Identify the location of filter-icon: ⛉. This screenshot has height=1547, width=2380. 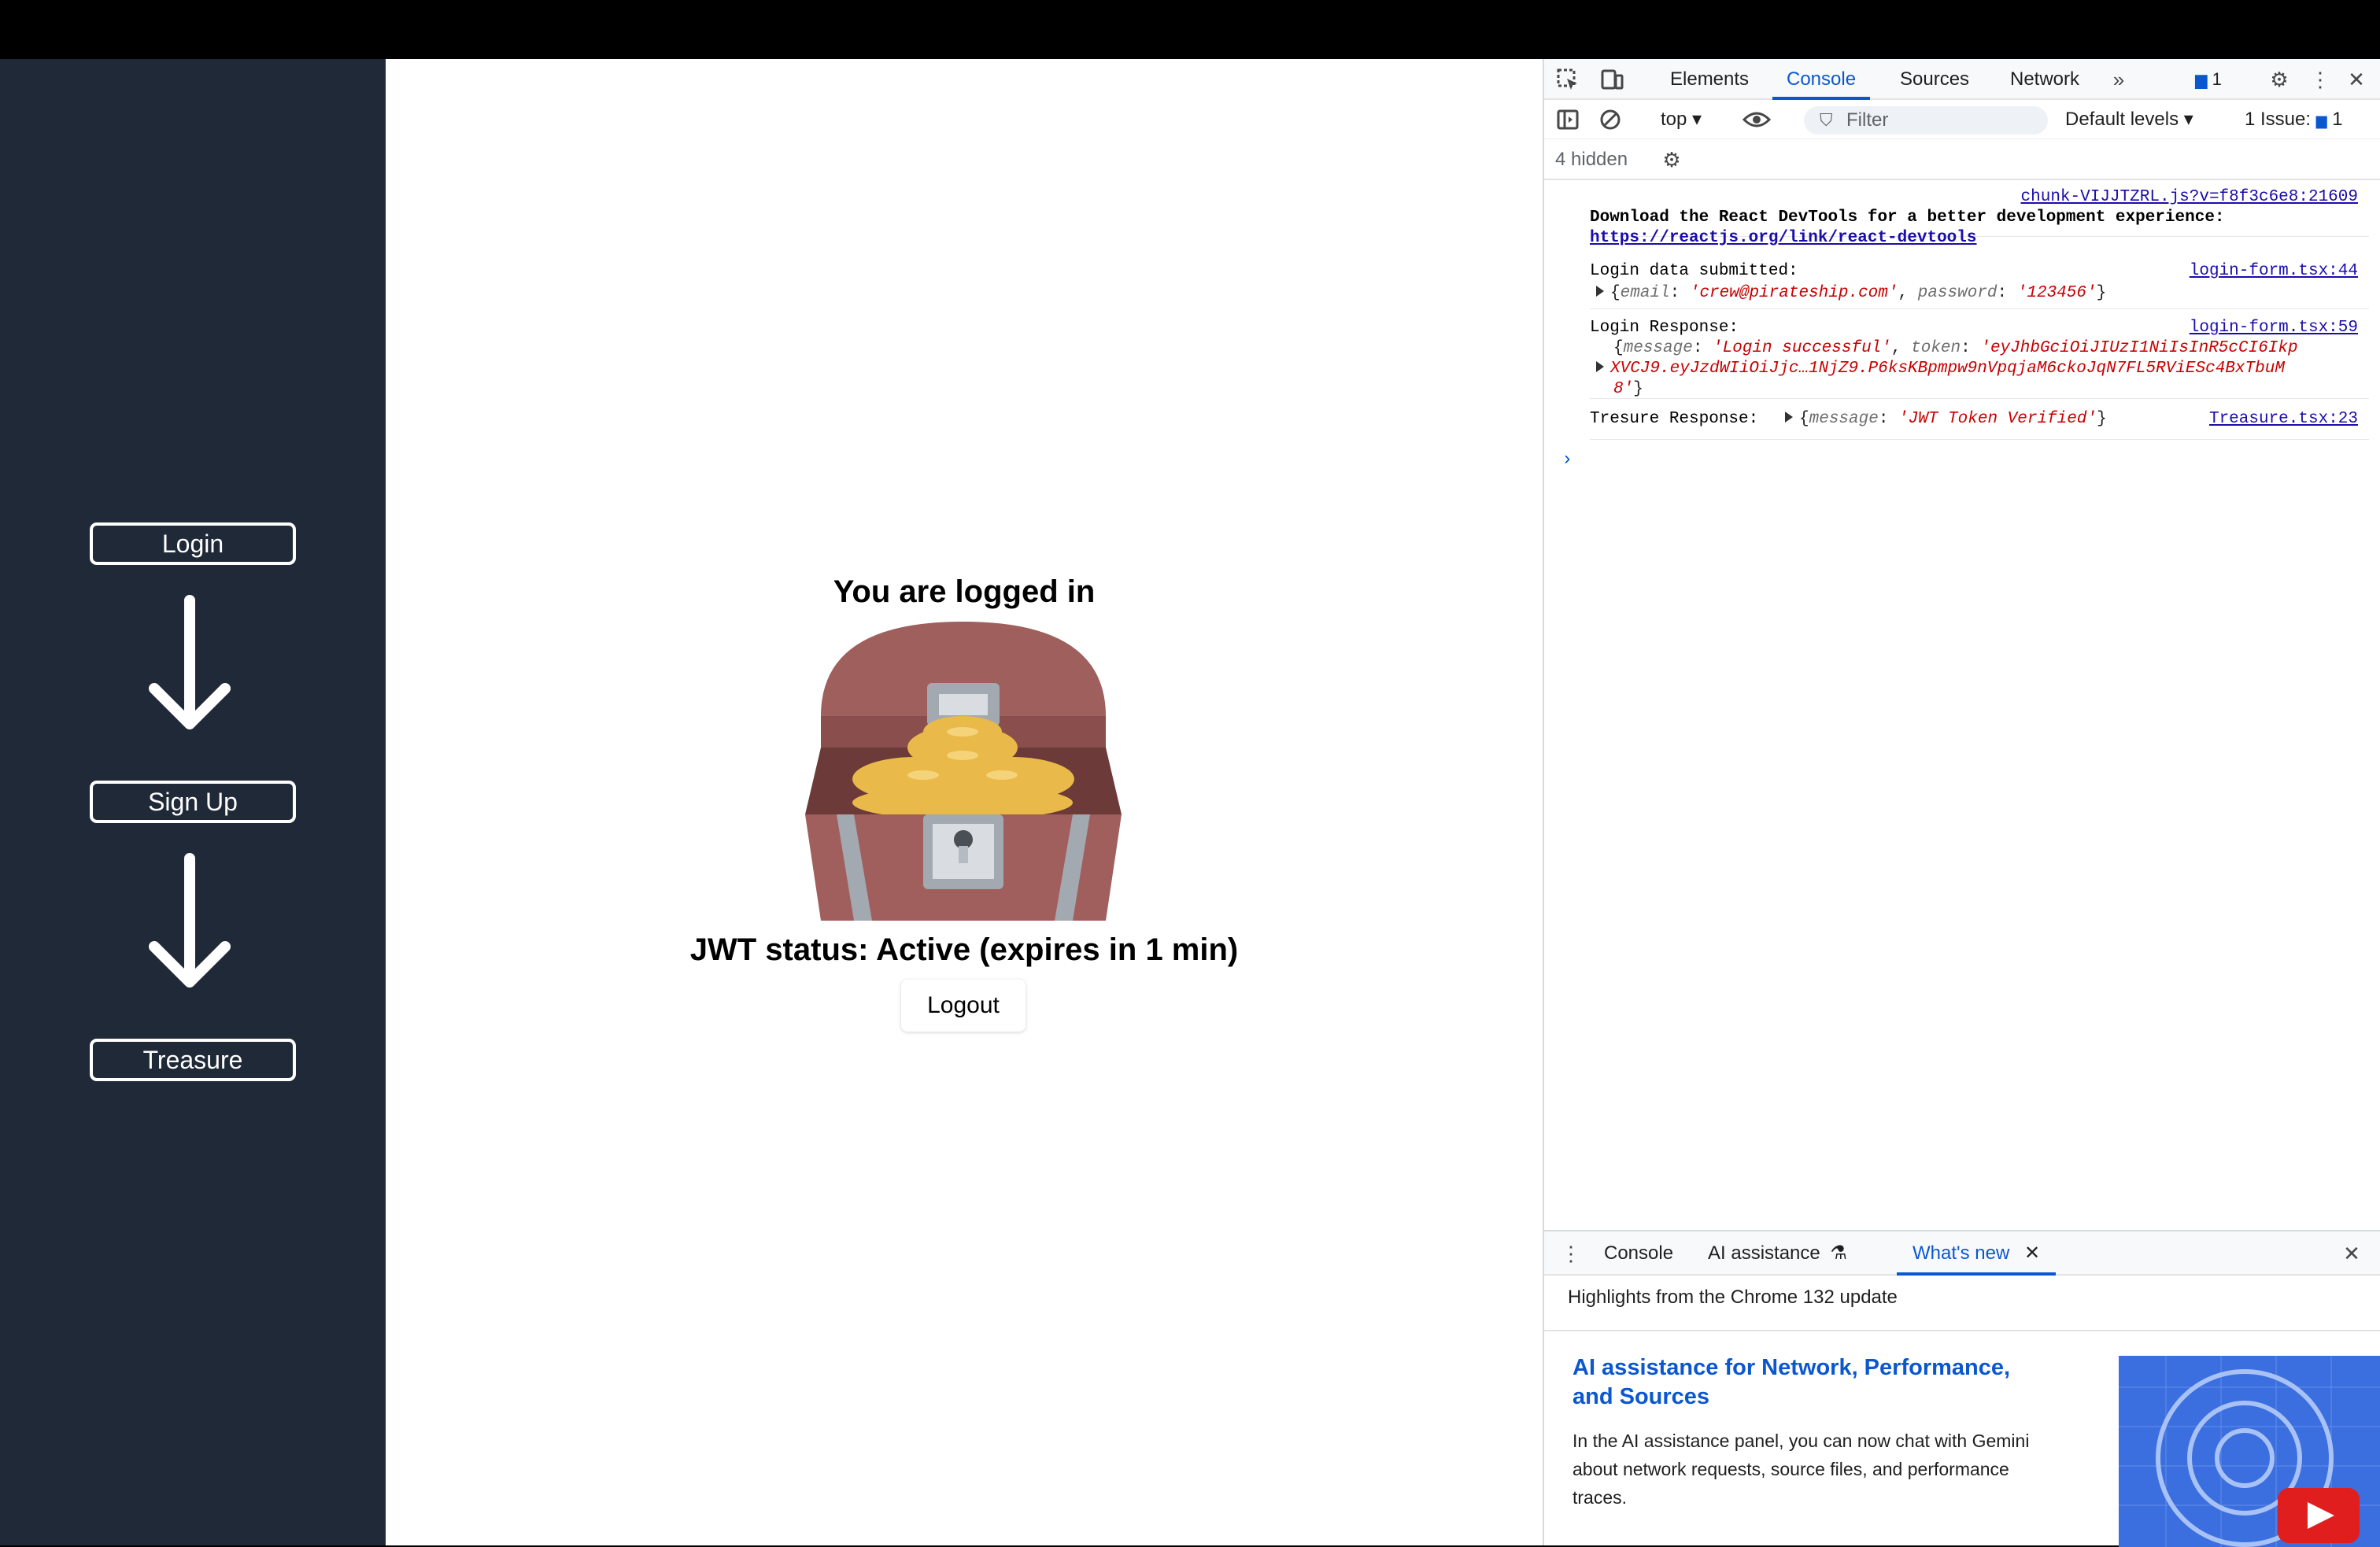
(1826, 120).